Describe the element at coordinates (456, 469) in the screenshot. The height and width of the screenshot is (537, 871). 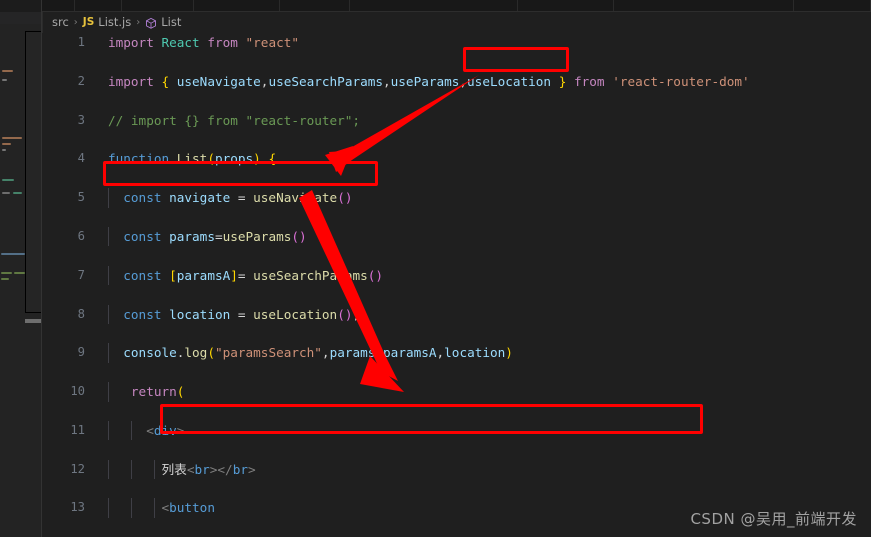
I see `code-line: 12 列表<br></br>` at that location.